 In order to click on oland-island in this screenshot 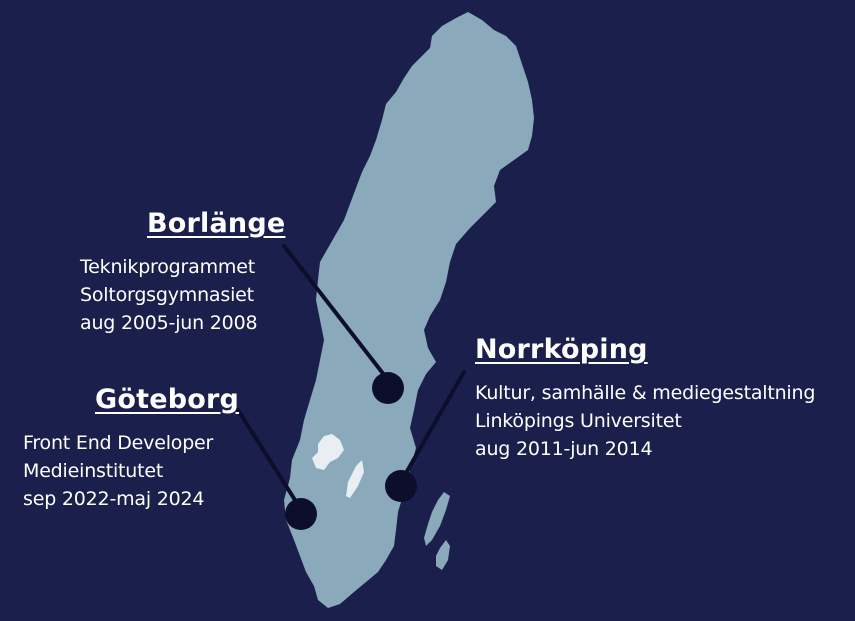, I will do `click(437, 519)`.